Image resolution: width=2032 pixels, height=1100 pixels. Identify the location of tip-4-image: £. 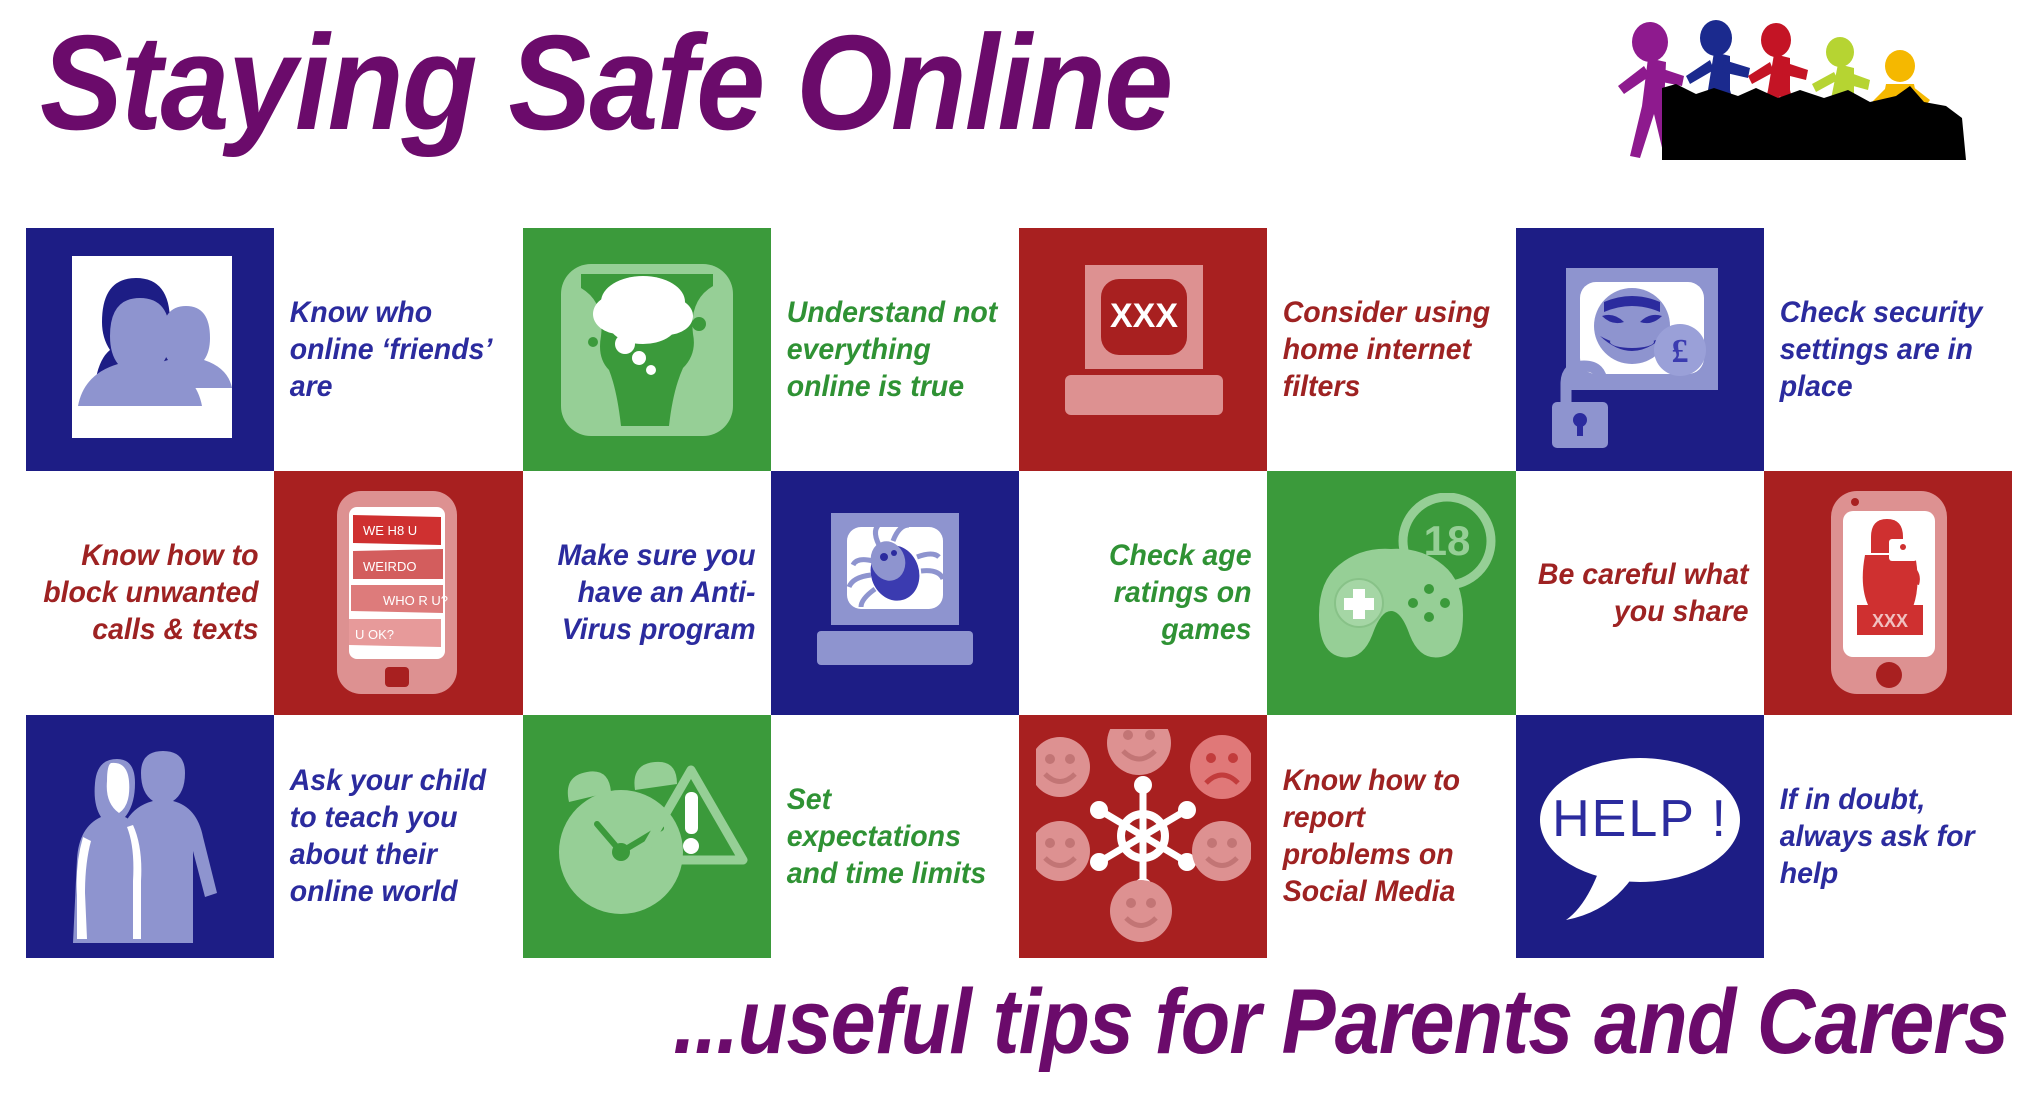
(1639, 350).